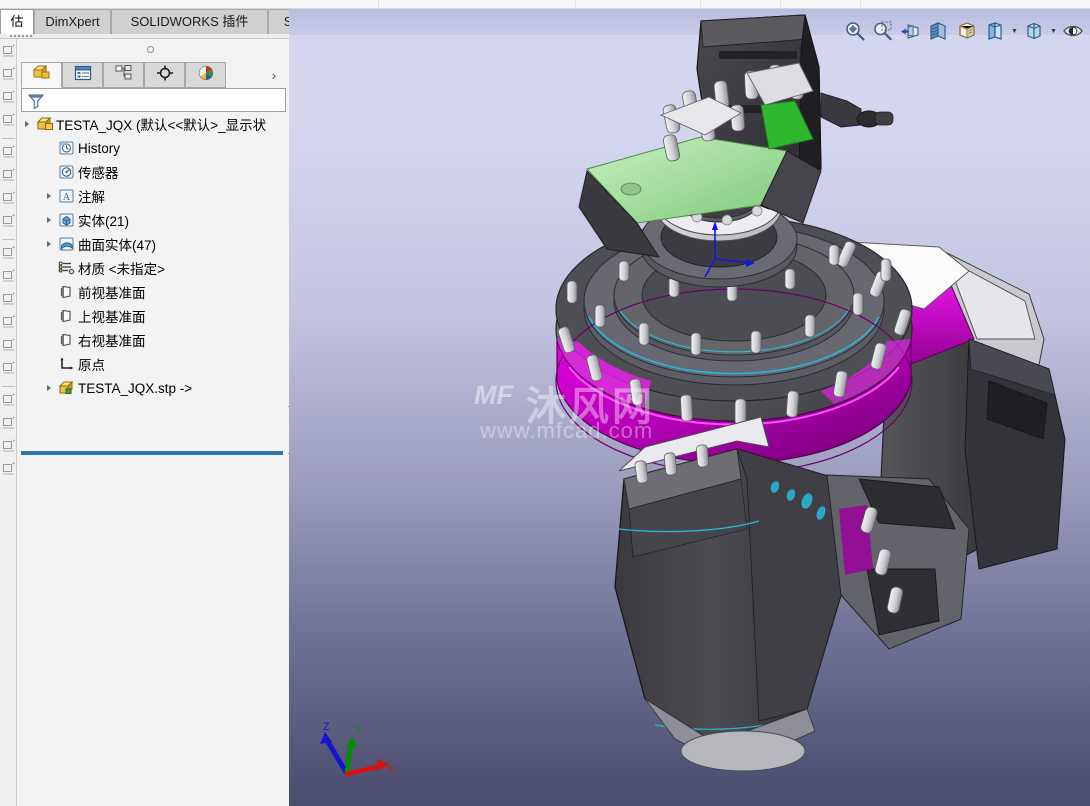 This screenshot has height=806, width=1090. Describe the element at coordinates (150, 49) in the screenshot. I see `auto-hide-pin-icon` at that location.